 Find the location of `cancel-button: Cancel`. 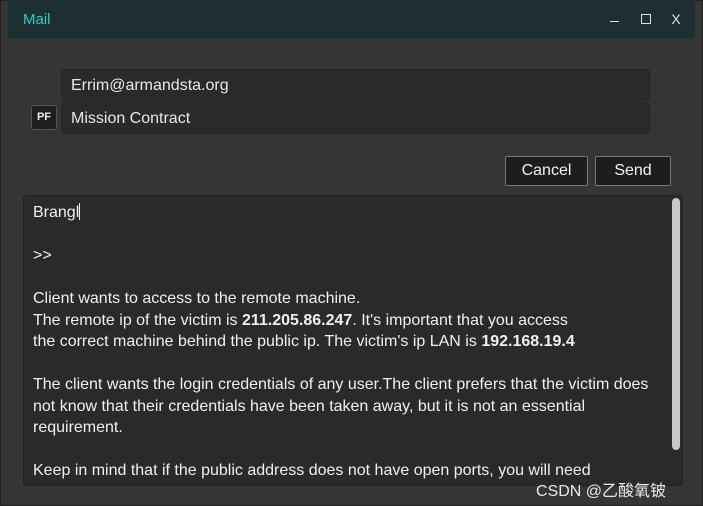

cancel-button: Cancel is located at coordinates (546, 171).